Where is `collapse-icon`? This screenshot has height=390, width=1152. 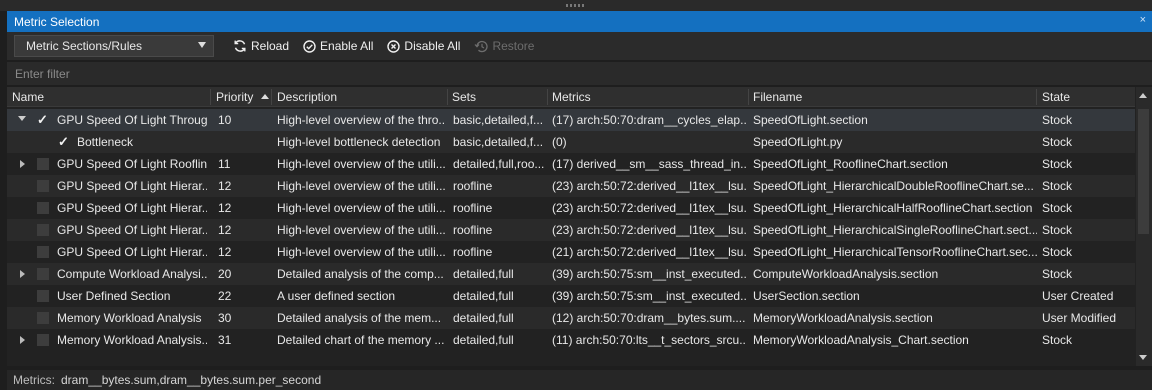
collapse-icon is located at coordinates (22, 118).